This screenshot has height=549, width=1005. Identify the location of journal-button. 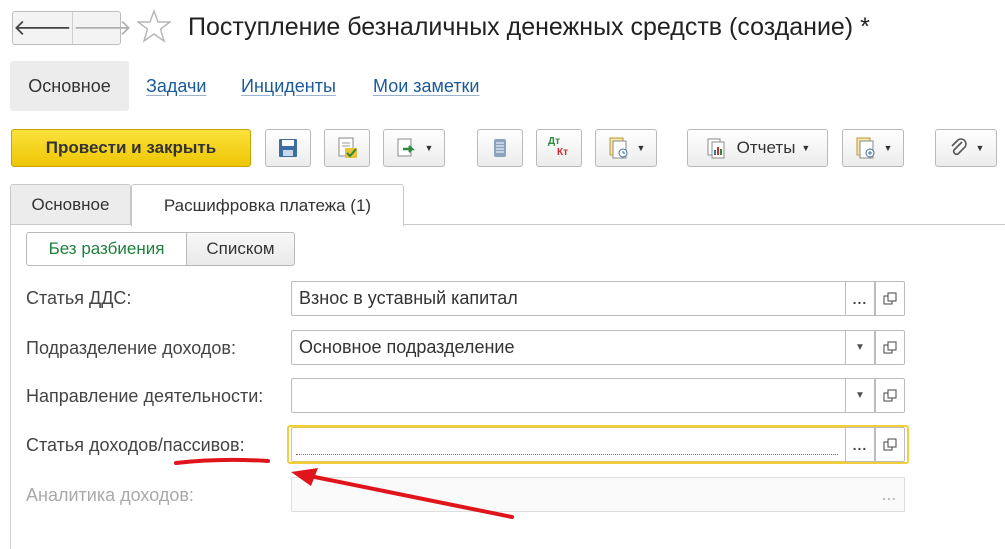
(500, 148).